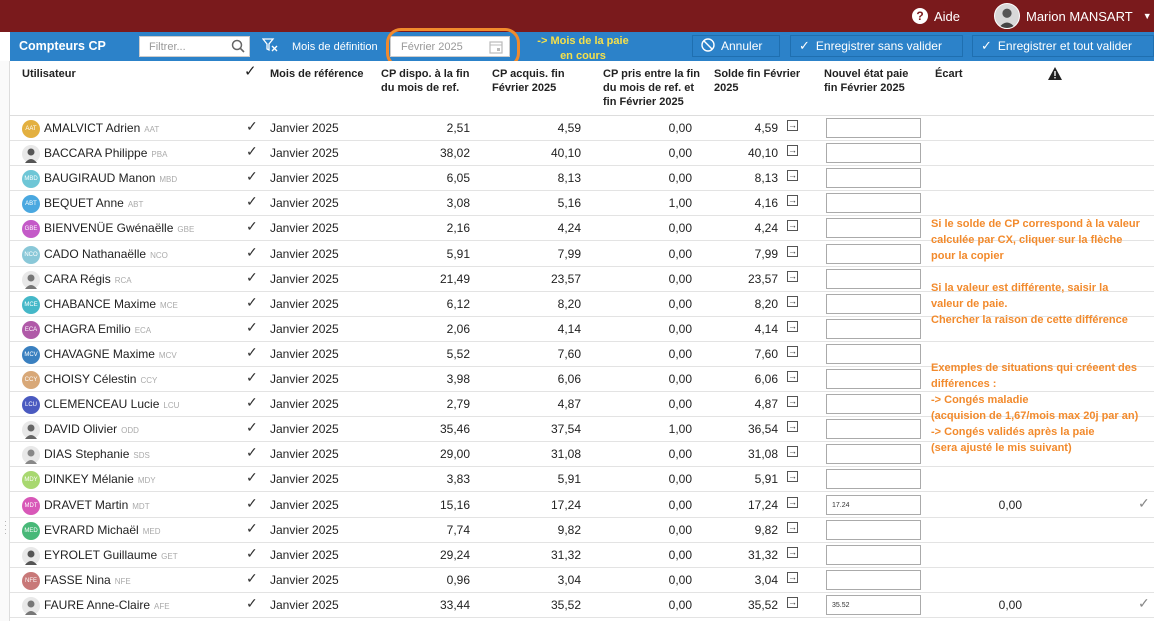 This screenshot has width=1154, height=621. What do you see at coordinates (1063, 46) in the screenshot?
I see `save-and-validate-all-button: ✓ Enregistrer et tout valider` at bounding box center [1063, 46].